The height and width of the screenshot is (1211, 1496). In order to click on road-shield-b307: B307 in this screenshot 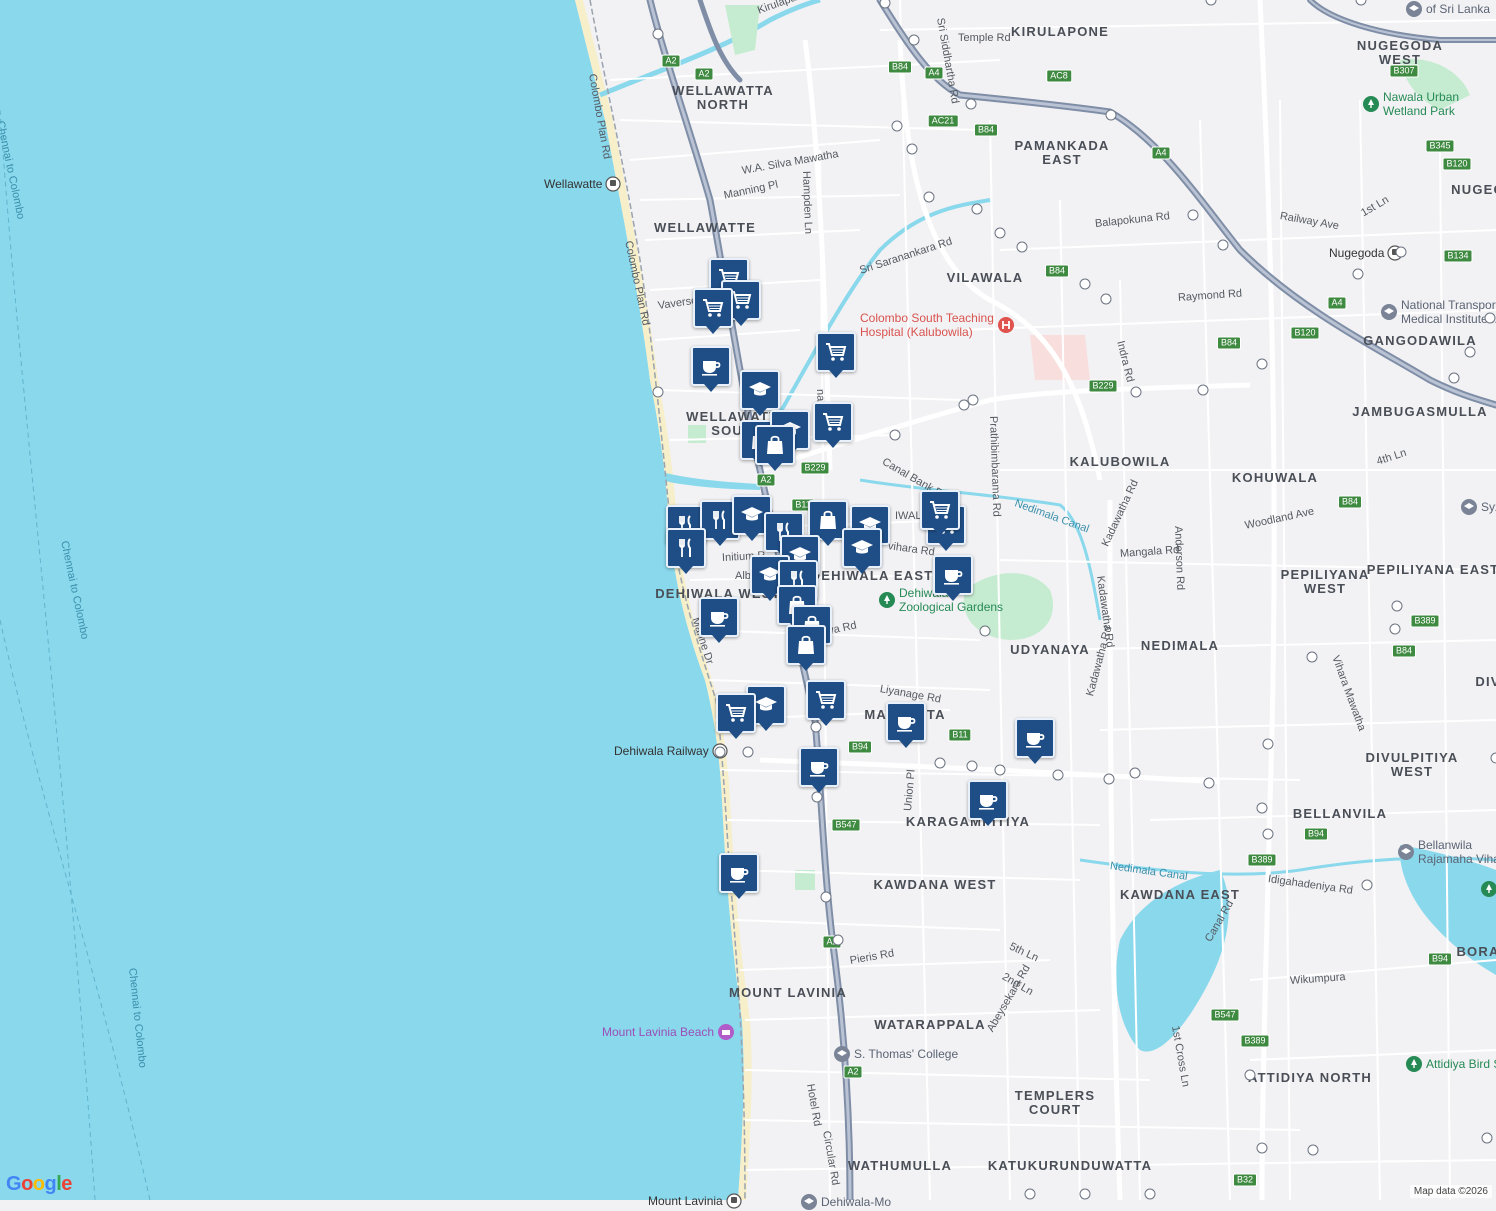, I will do `click(1403, 71)`.